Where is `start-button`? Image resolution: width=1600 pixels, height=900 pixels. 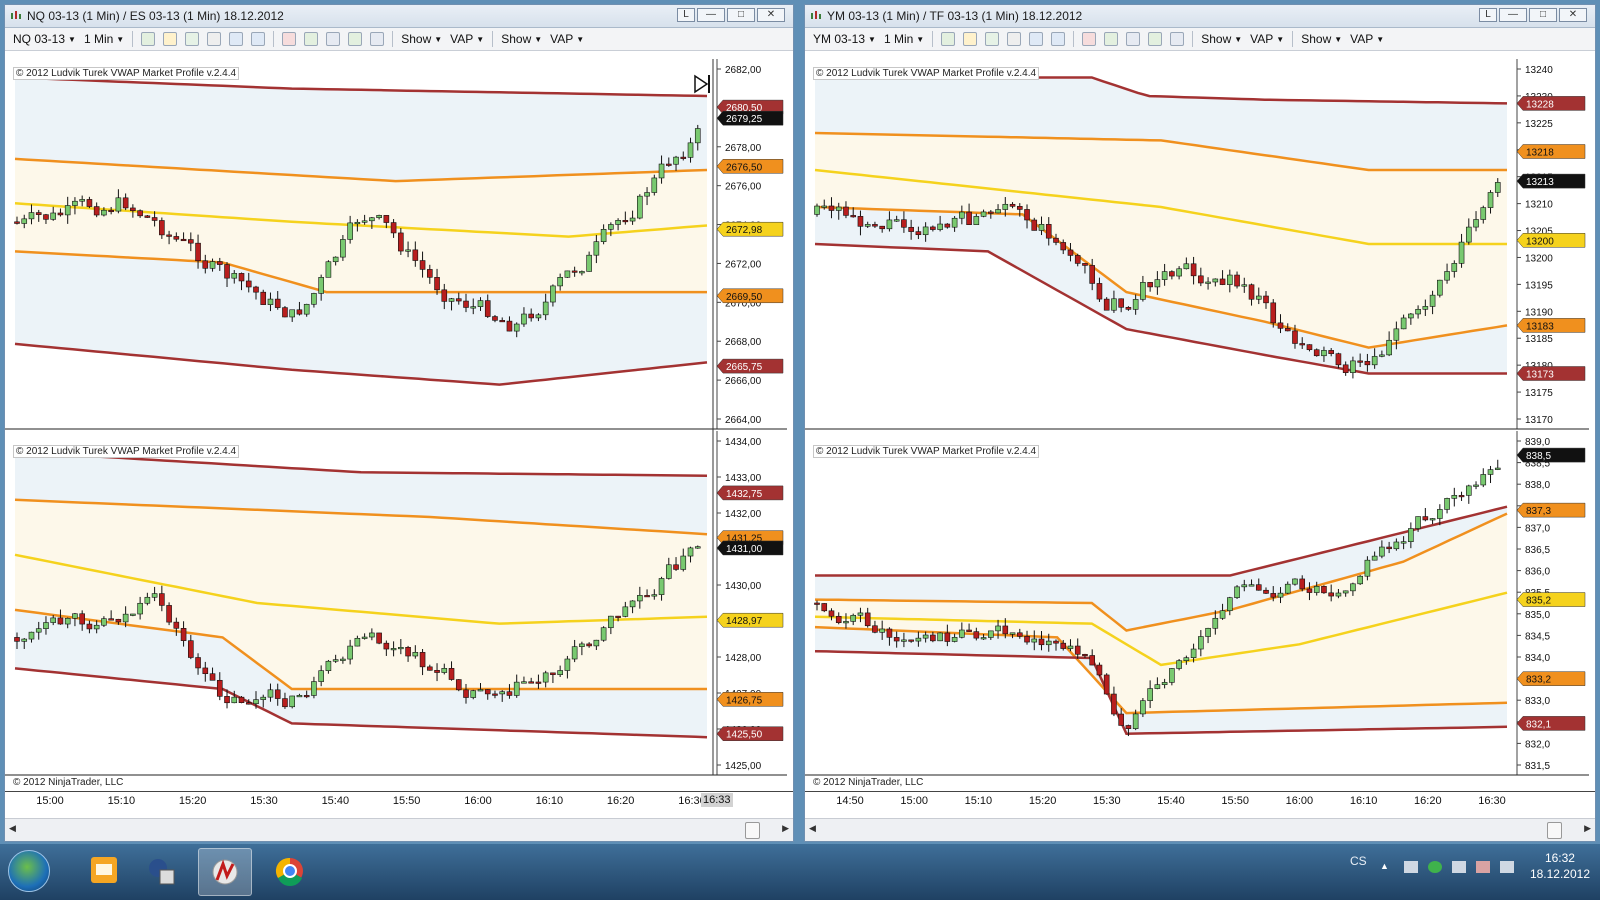
start-button is located at coordinates (29, 871).